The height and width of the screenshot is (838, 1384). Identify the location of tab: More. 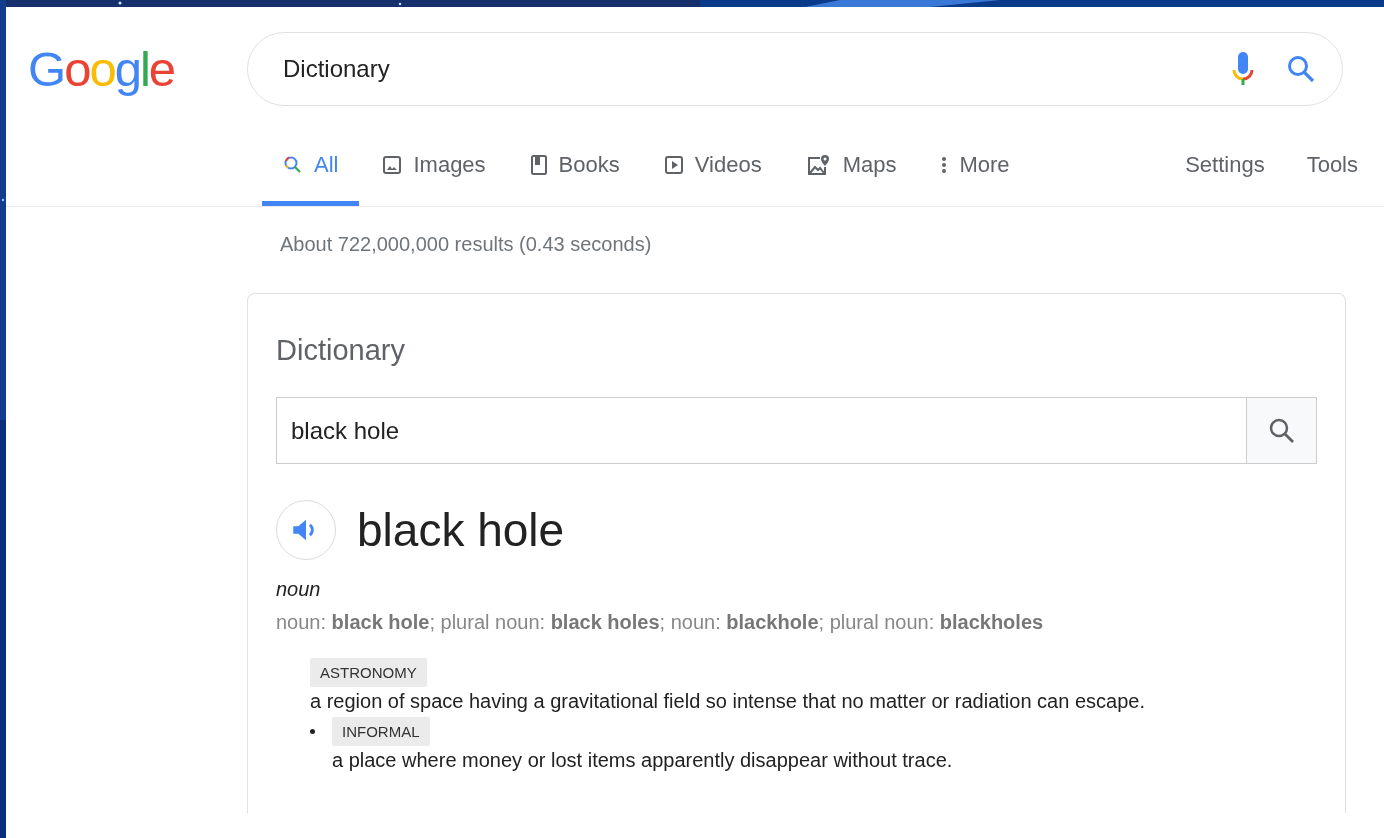
(975, 175).